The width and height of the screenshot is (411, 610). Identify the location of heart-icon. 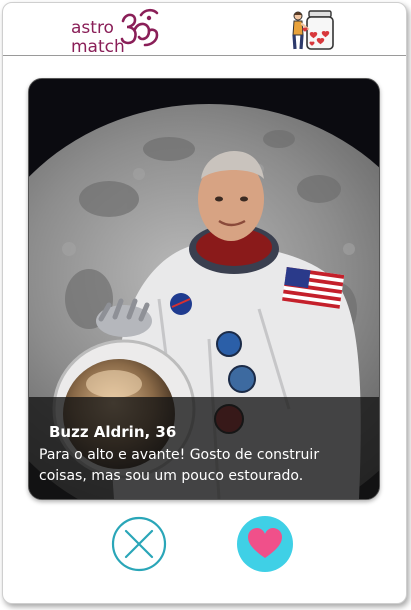
(265, 544).